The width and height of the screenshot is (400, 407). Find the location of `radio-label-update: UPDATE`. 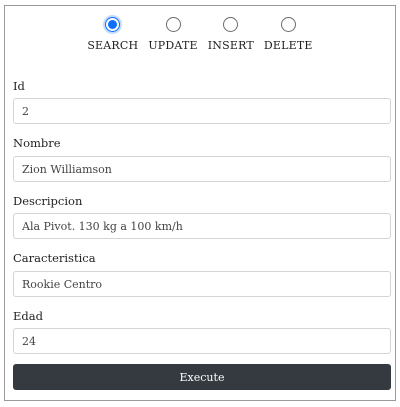

radio-label-update: UPDATE is located at coordinates (172, 45).